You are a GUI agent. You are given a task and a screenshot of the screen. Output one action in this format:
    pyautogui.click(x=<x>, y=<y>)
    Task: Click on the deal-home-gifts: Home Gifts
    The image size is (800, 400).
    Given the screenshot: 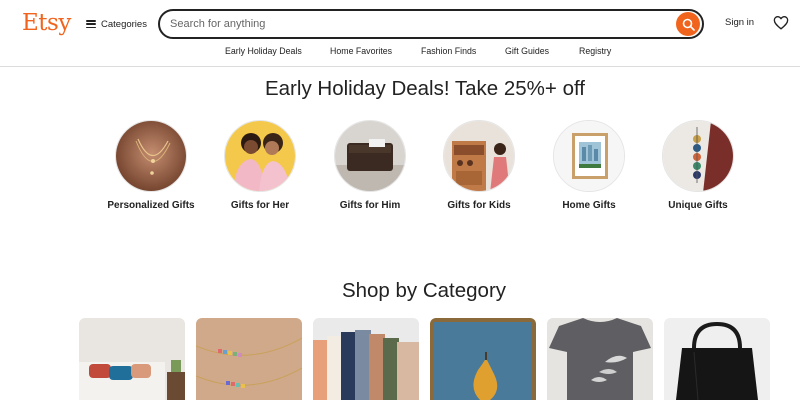 What is the action you would take?
    pyautogui.click(x=589, y=166)
    